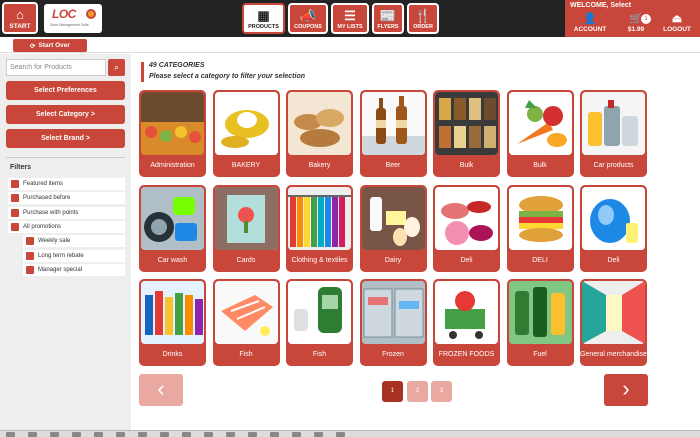 The height and width of the screenshot is (437, 700). What do you see at coordinates (74, 255) in the screenshot?
I see `filter-item: Long term rebate` at bounding box center [74, 255].